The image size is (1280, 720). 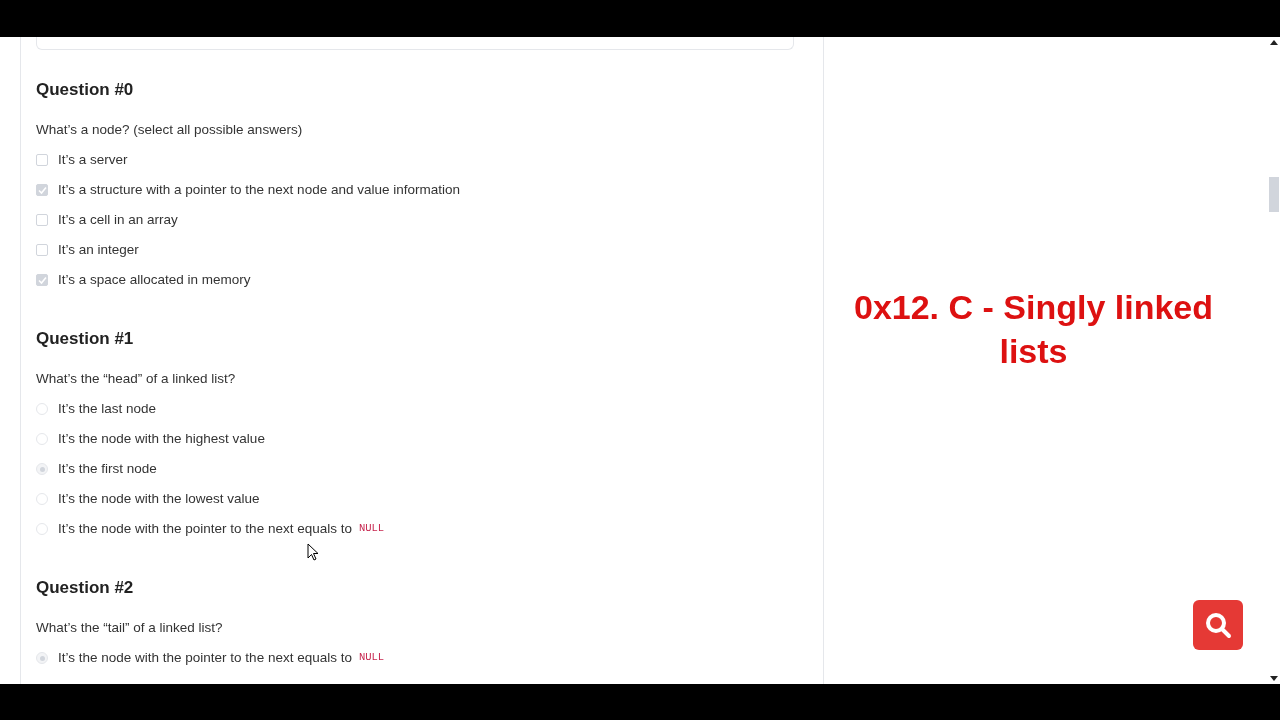 What do you see at coordinates (1033, 329) in the screenshot?
I see `overlay-title: 0x12. C - Singly linked lists` at bounding box center [1033, 329].